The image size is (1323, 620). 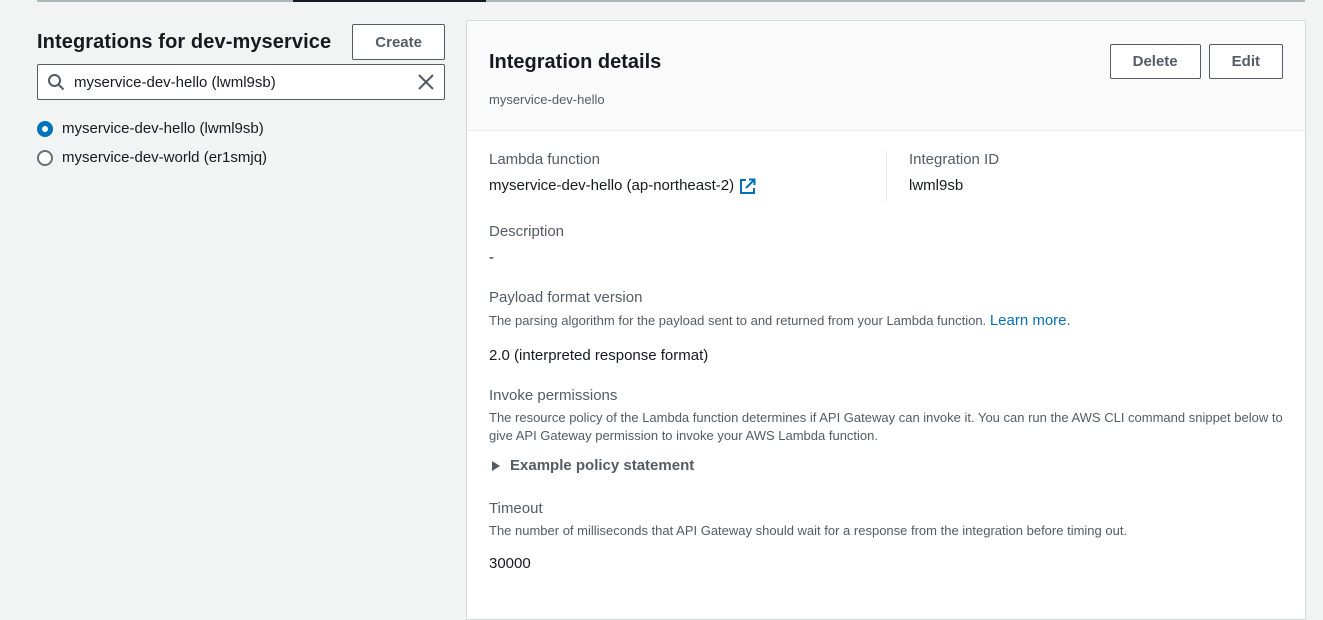 What do you see at coordinates (398, 42) in the screenshot?
I see `create-button: Create` at bounding box center [398, 42].